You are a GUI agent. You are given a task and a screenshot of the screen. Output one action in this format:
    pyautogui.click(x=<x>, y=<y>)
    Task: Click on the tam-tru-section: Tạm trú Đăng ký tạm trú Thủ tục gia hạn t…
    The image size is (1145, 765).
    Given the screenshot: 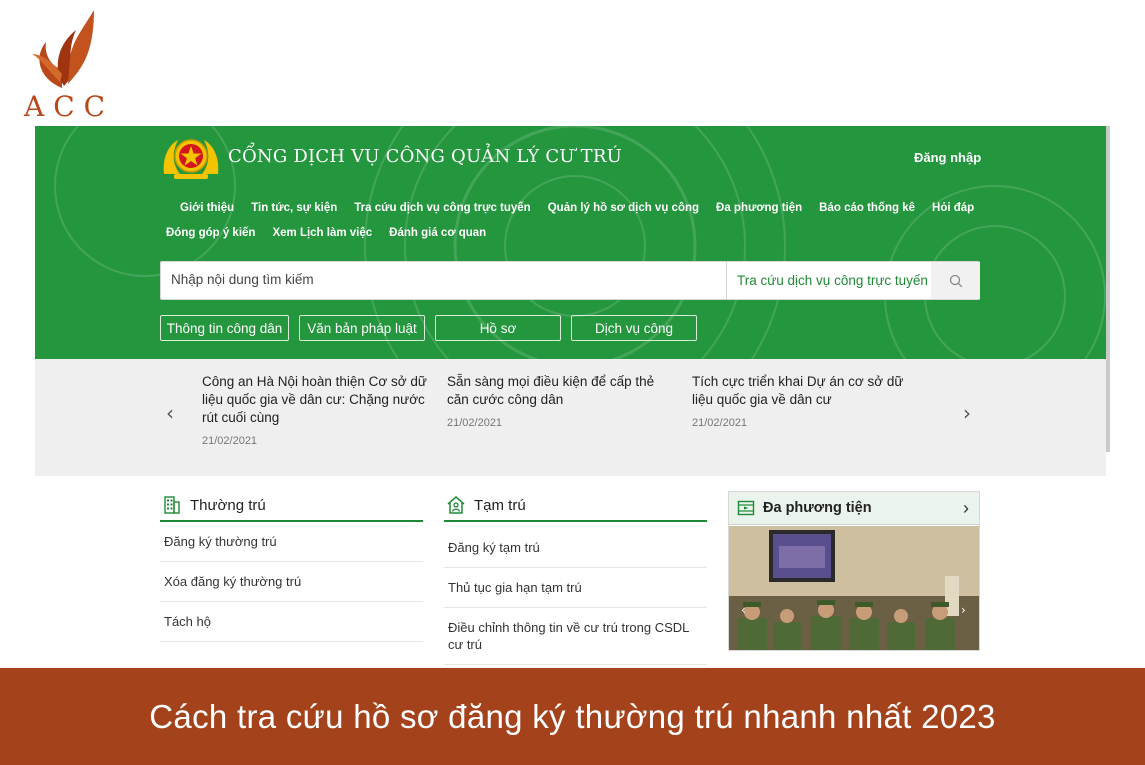 What is the action you would take?
    pyautogui.click(x=575, y=577)
    